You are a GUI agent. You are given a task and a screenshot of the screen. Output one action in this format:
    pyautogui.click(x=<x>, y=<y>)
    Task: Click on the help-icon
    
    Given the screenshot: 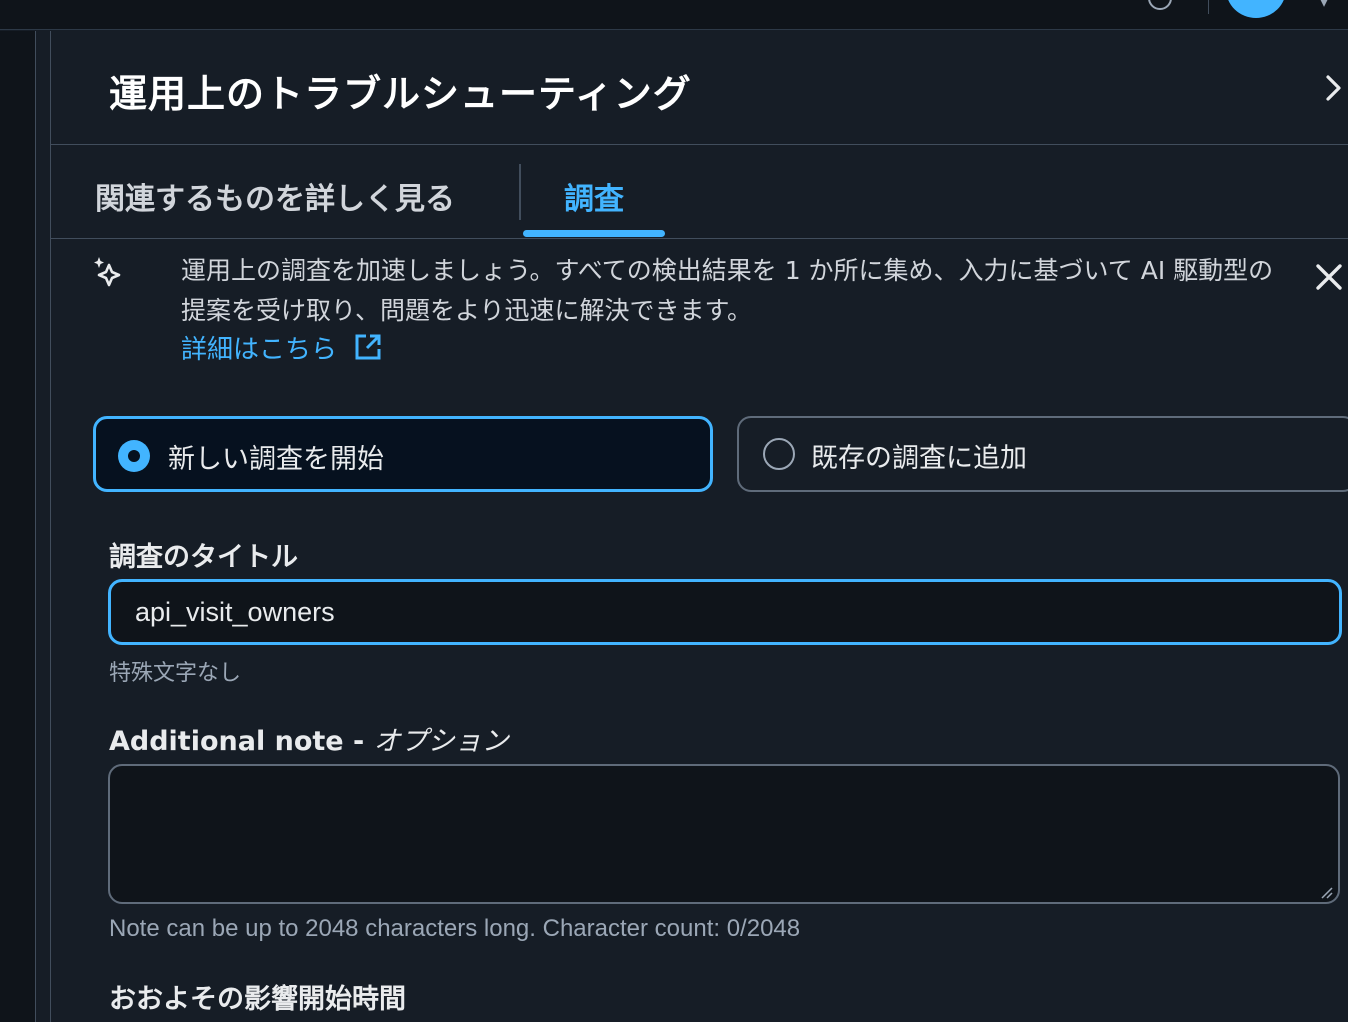 What is the action you would take?
    pyautogui.click(x=1160, y=5)
    